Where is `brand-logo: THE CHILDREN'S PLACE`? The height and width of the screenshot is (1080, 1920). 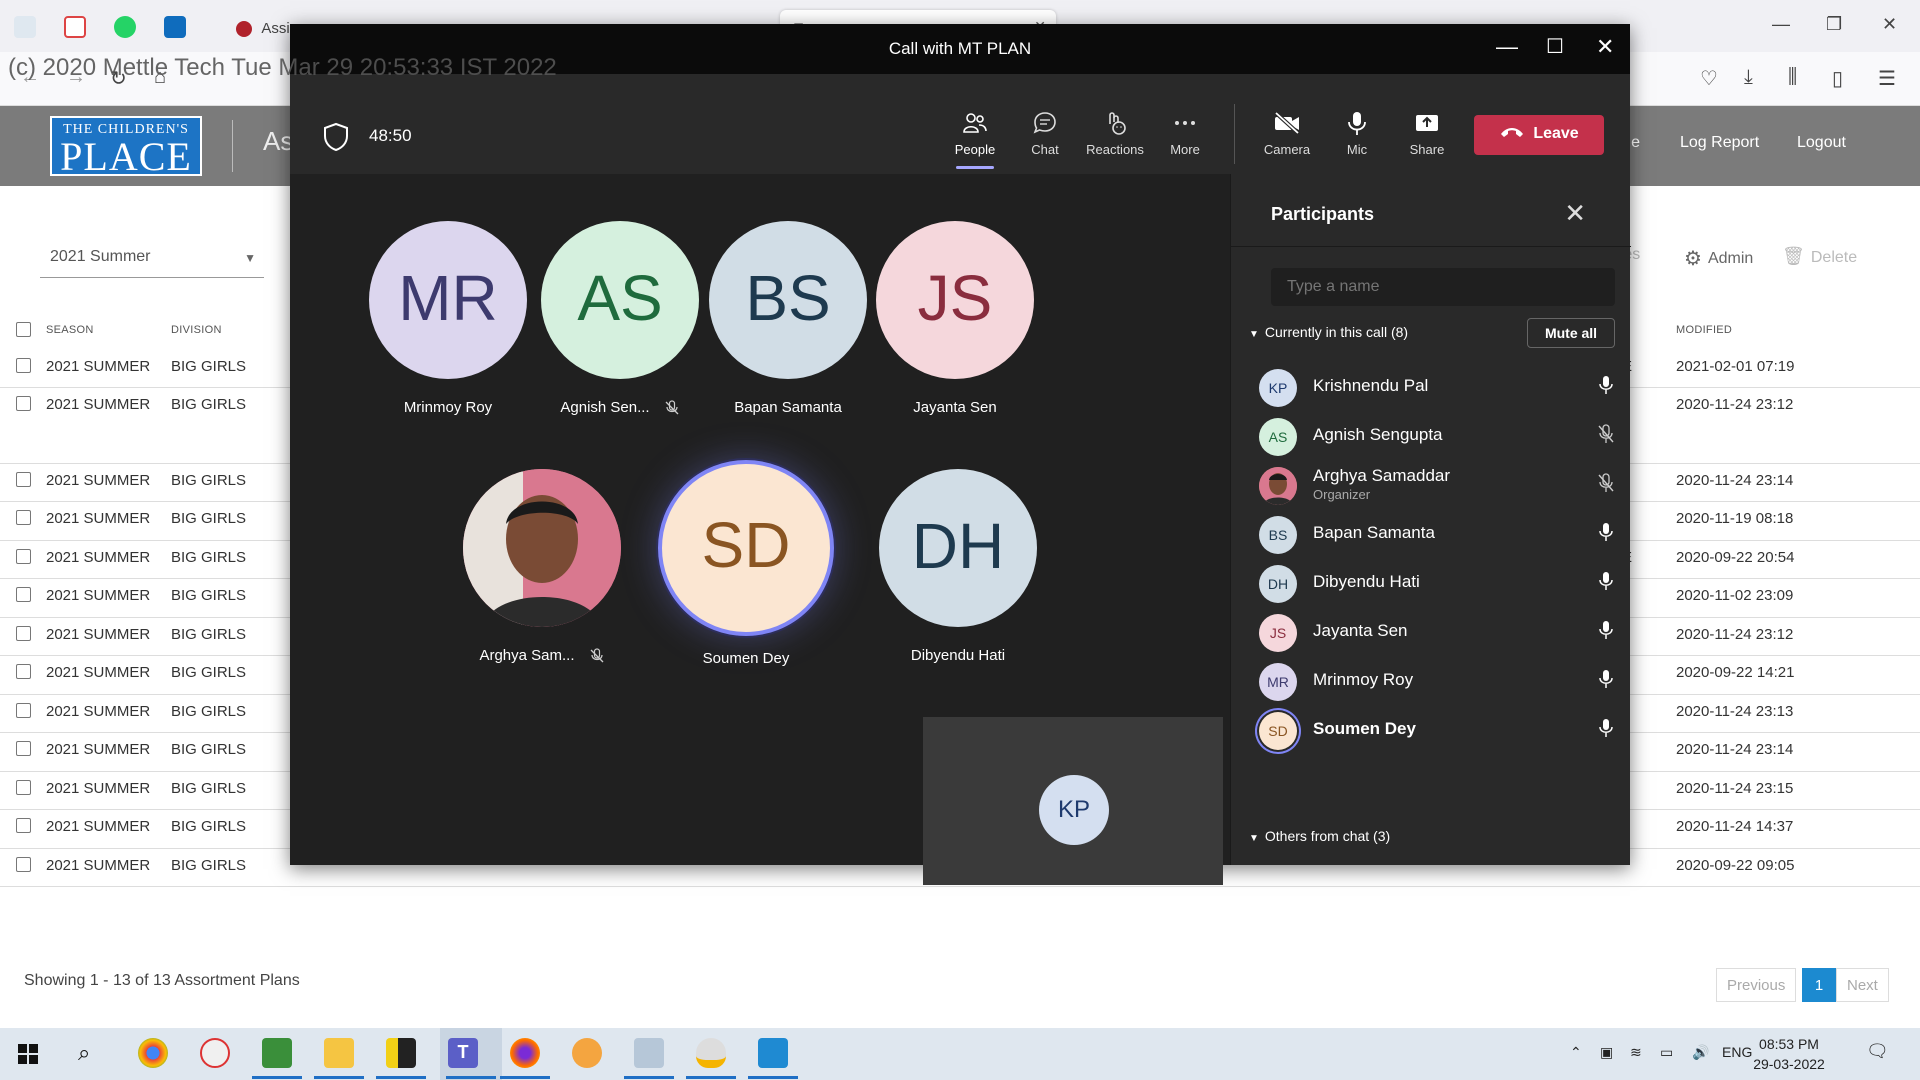 brand-logo: THE CHILDREN'S PLACE is located at coordinates (126, 146).